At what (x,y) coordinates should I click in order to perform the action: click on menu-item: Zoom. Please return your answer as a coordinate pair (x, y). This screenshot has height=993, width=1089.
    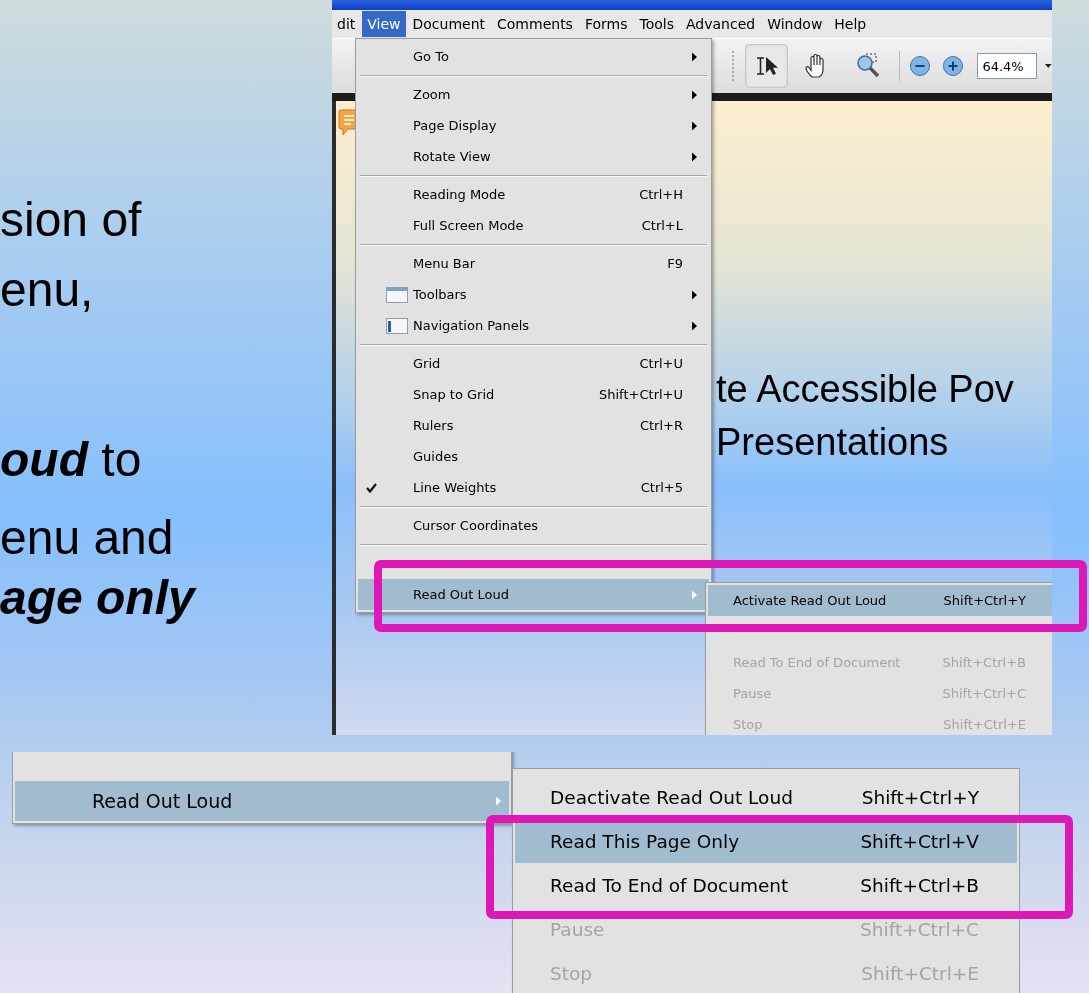
    Looking at the image, I should click on (533, 94).